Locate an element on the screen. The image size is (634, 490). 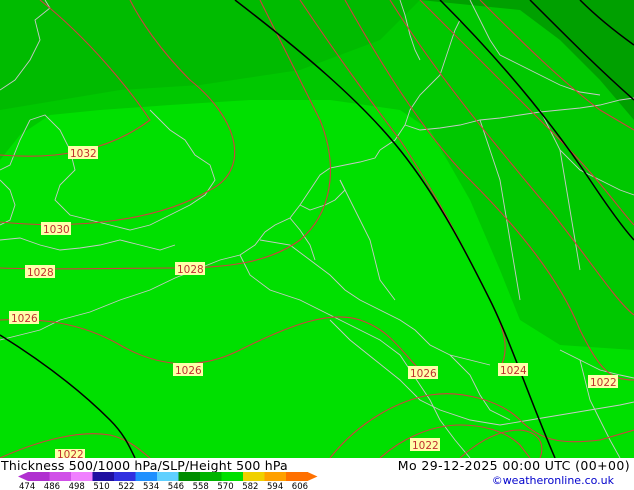
isobar-label-1022-east: 1022 is located at coordinates (603, 382).